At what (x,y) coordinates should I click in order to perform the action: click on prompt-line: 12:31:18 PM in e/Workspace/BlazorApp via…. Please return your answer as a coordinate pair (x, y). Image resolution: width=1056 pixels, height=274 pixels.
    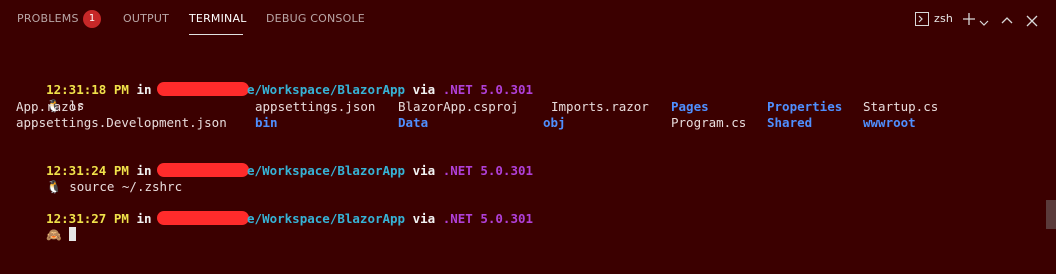
    Looking at the image, I should click on (274, 81).